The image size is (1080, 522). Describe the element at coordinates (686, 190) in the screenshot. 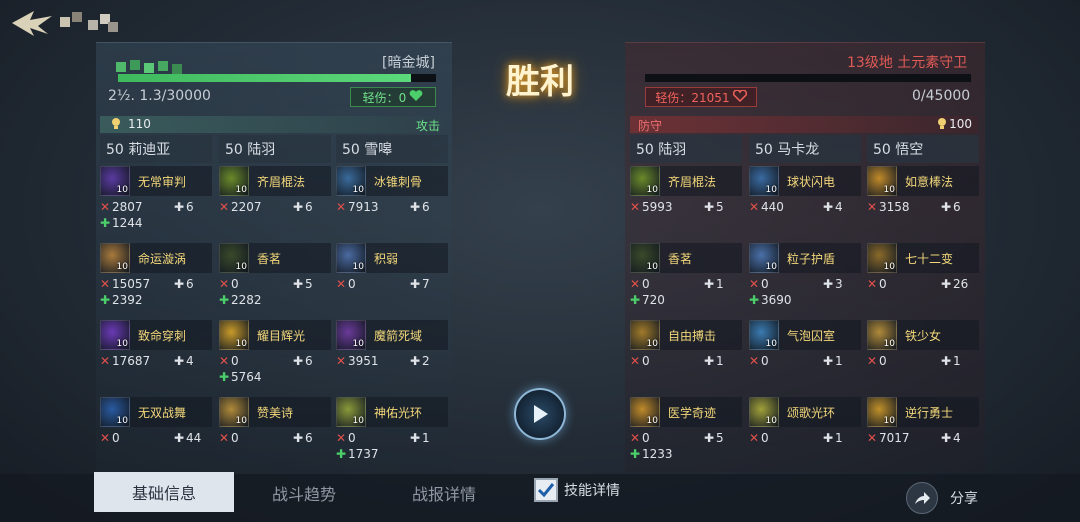

I see `skill-entry: 10 齐眉棍法 ✕ 5993 ✚ 5` at that location.